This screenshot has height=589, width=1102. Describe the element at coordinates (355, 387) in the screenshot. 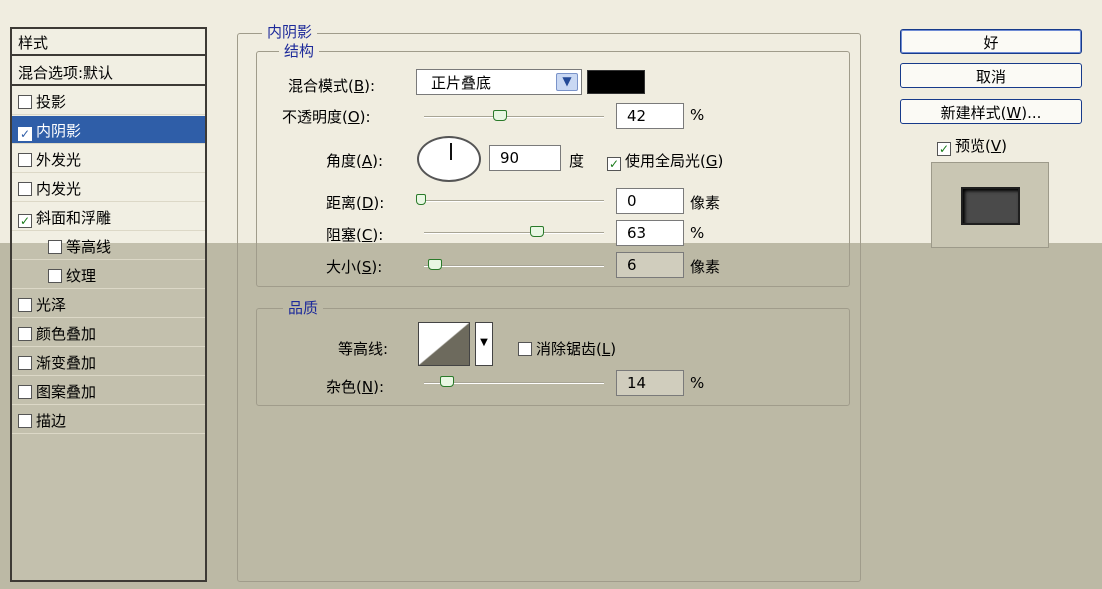

I see `noise-label: 杂色(N):` at that location.